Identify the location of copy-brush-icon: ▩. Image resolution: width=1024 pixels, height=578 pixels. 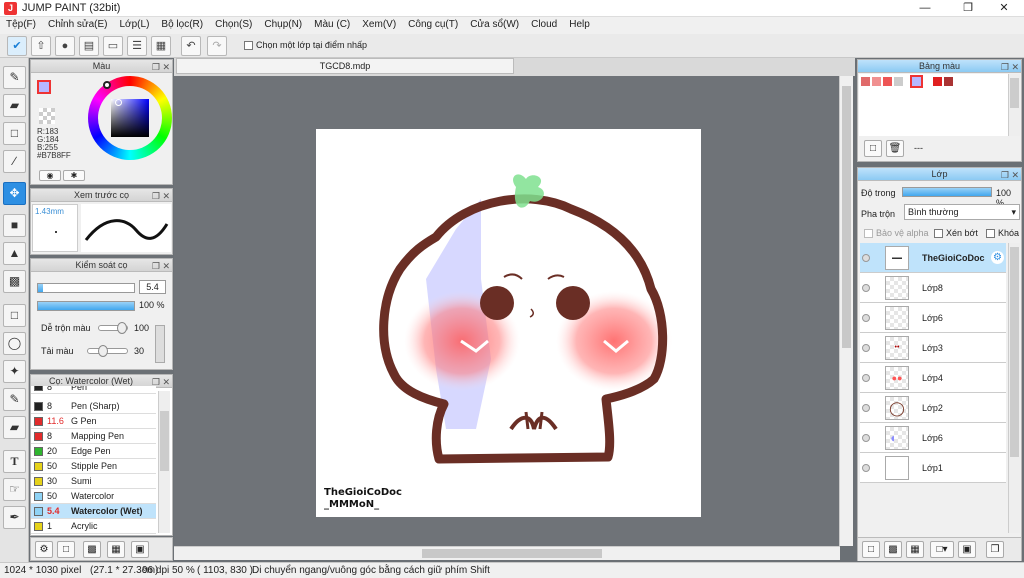
(92, 549).